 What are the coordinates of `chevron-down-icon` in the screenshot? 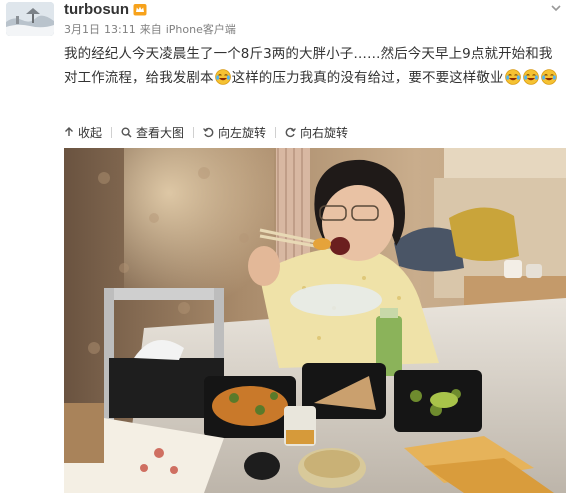 It's located at (556, 8).